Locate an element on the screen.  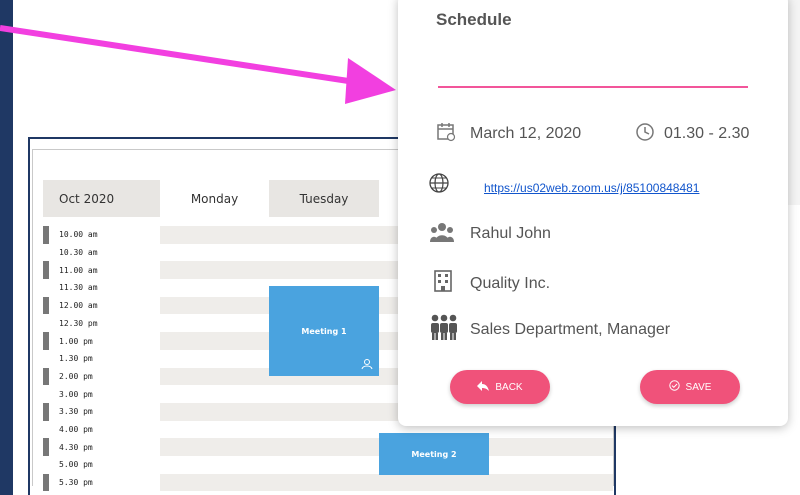
back-button: BACK is located at coordinates (500, 387).